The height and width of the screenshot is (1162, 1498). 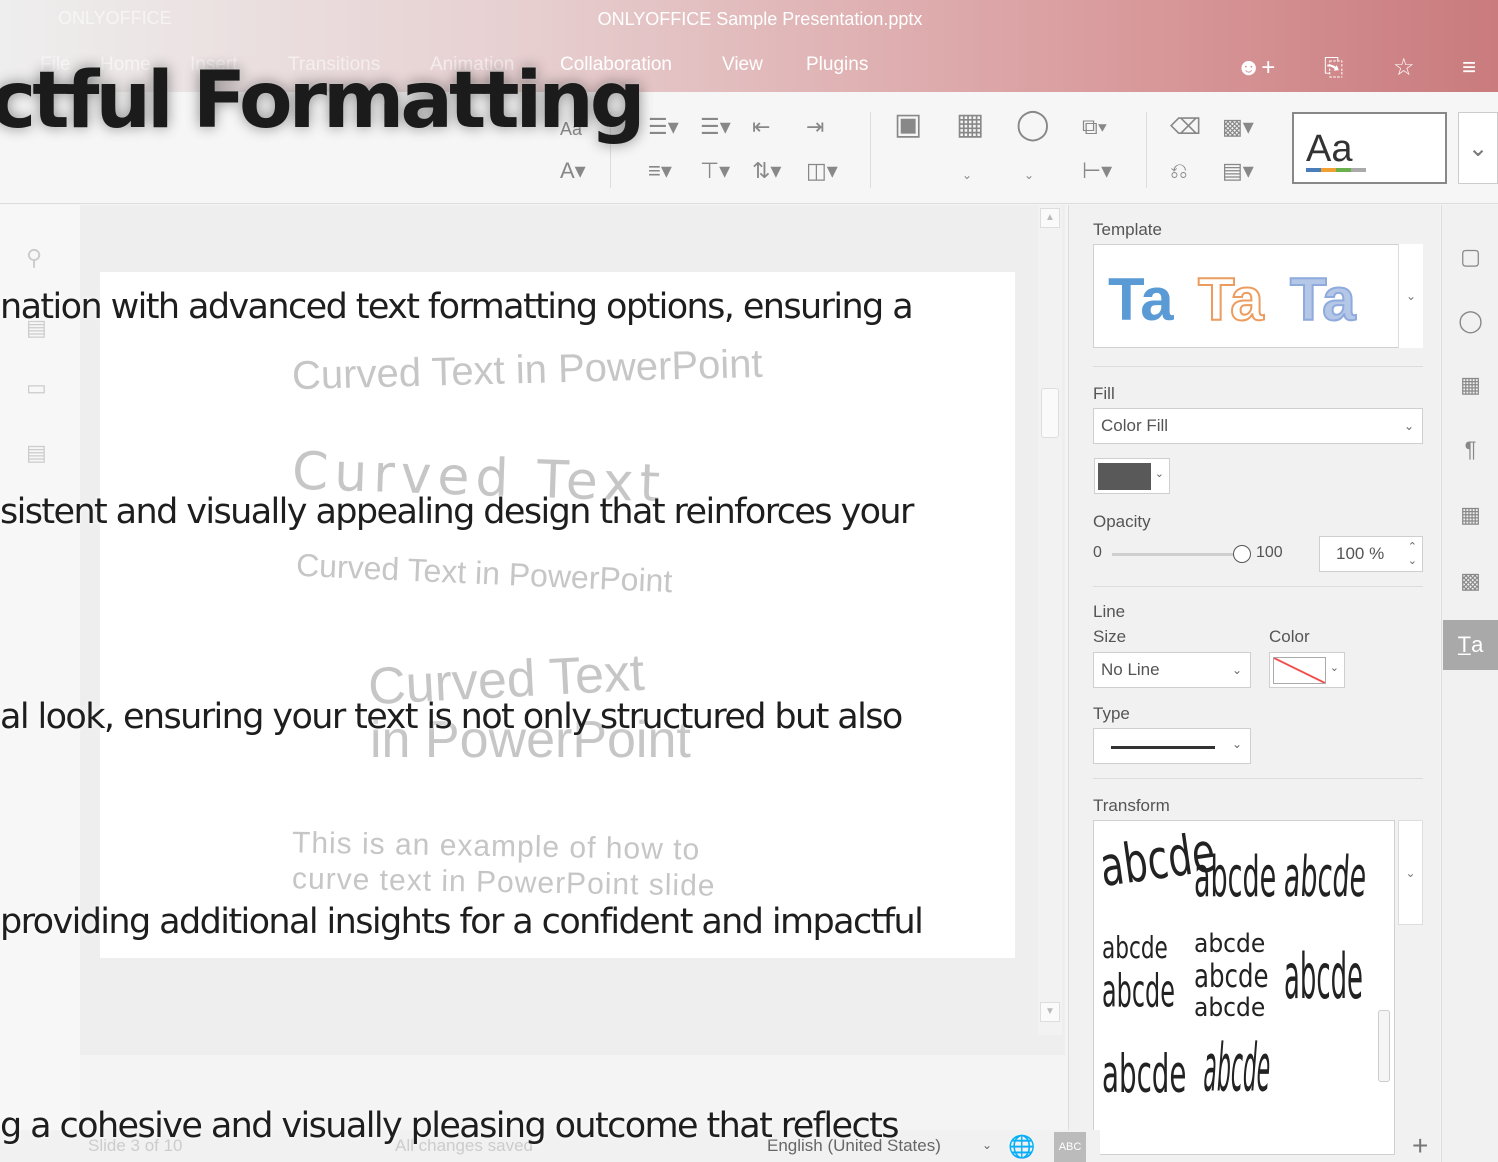 I want to click on increase-indent-icon: ⇥, so click(x=815, y=127).